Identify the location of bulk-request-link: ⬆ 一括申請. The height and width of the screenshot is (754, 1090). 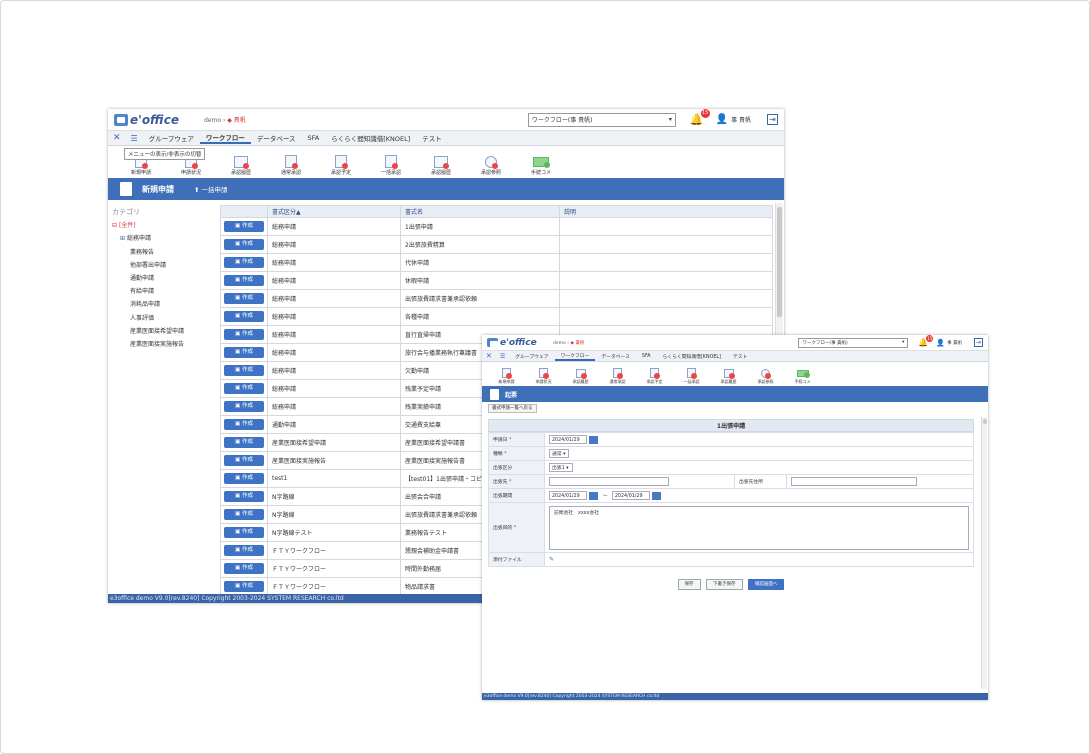
(211, 189).